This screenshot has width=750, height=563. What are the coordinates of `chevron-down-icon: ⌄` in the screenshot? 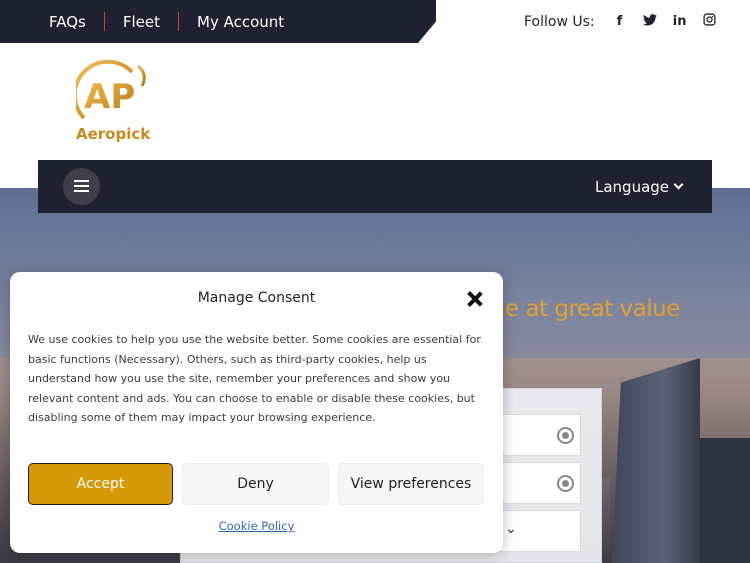 It's located at (511, 529).